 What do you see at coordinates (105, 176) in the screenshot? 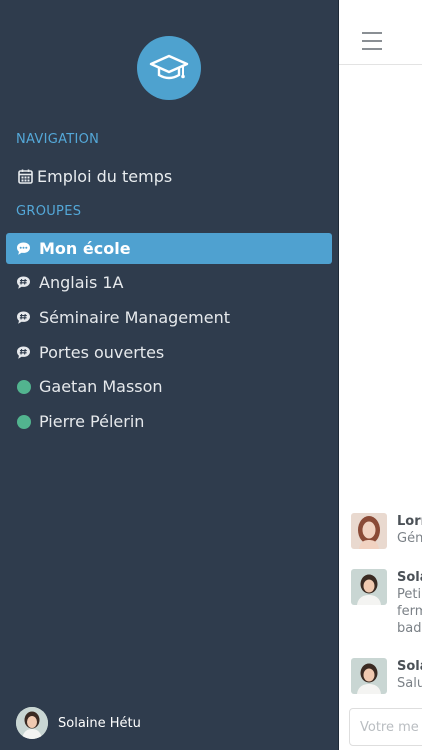
I see `nav-item-label: Emploi du temps` at bounding box center [105, 176].